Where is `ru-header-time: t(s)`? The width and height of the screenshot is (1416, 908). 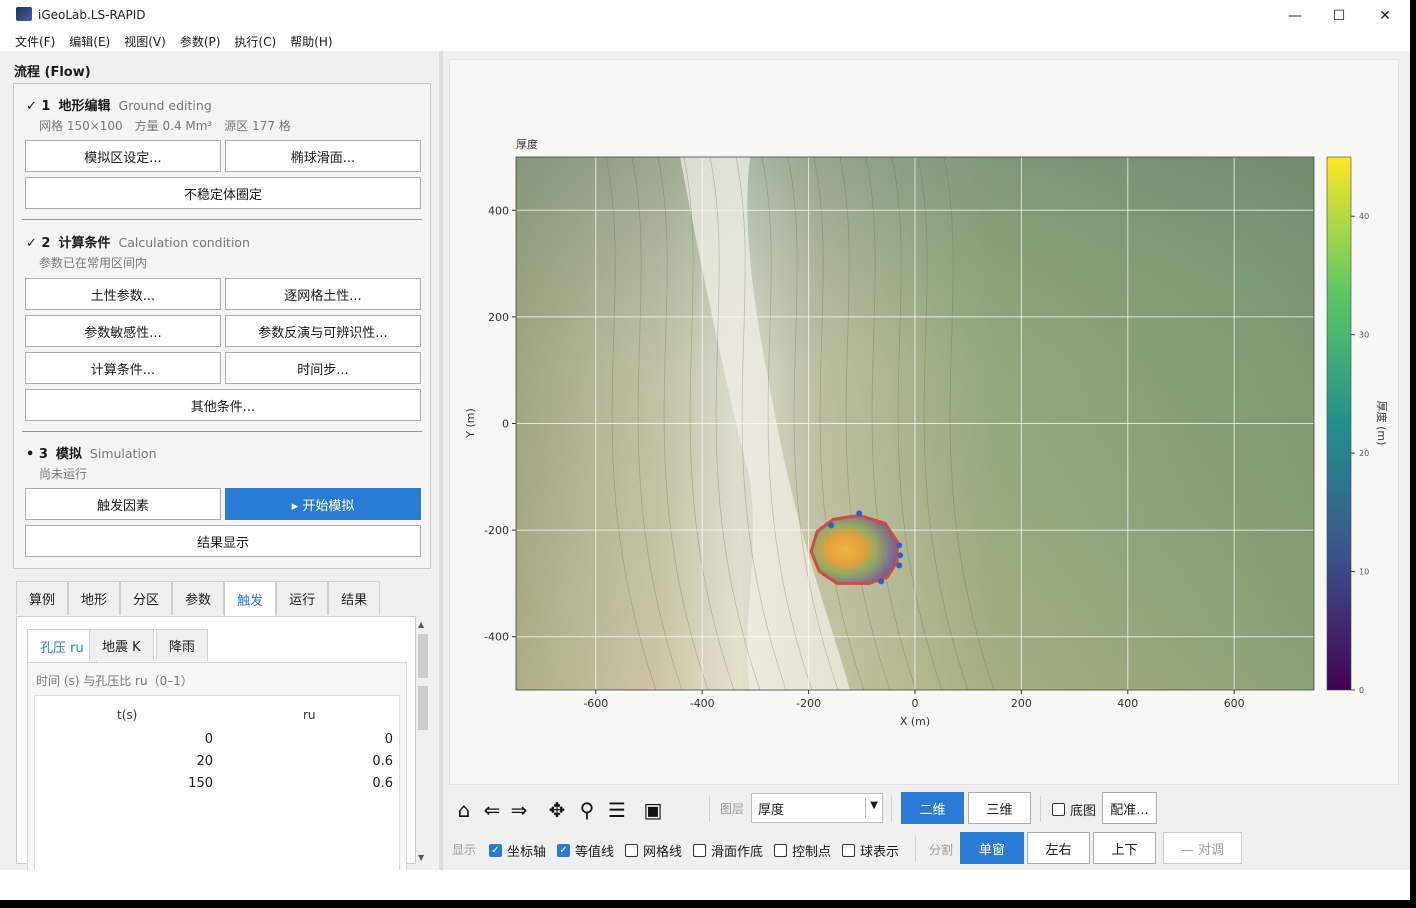 ru-header-time: t(s) is located at coordinates (127, 715).